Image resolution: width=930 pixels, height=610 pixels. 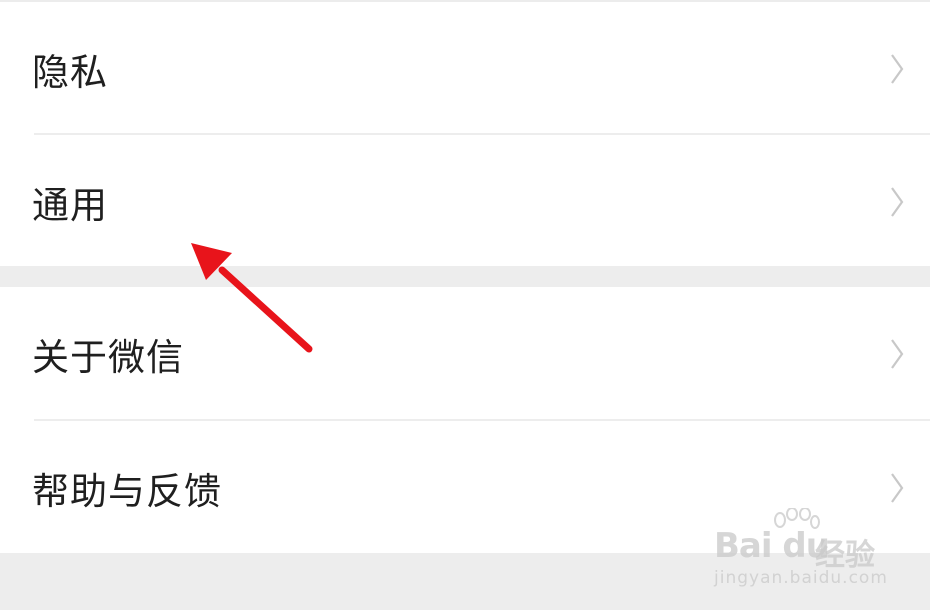 What do you see at coordinates (108, 357) in the screenshot?
I see `settings-item-label: 关于微信` at bounding box center [108, 357].